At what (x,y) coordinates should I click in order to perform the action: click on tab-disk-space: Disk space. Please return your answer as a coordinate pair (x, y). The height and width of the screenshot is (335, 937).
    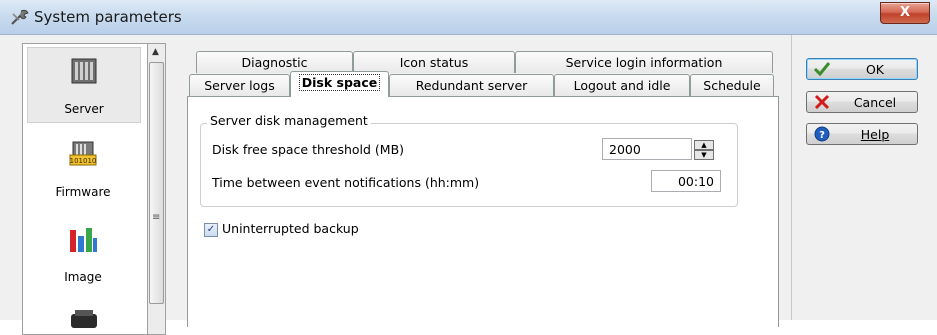
    Looking at the image, I should click on (339, 84).